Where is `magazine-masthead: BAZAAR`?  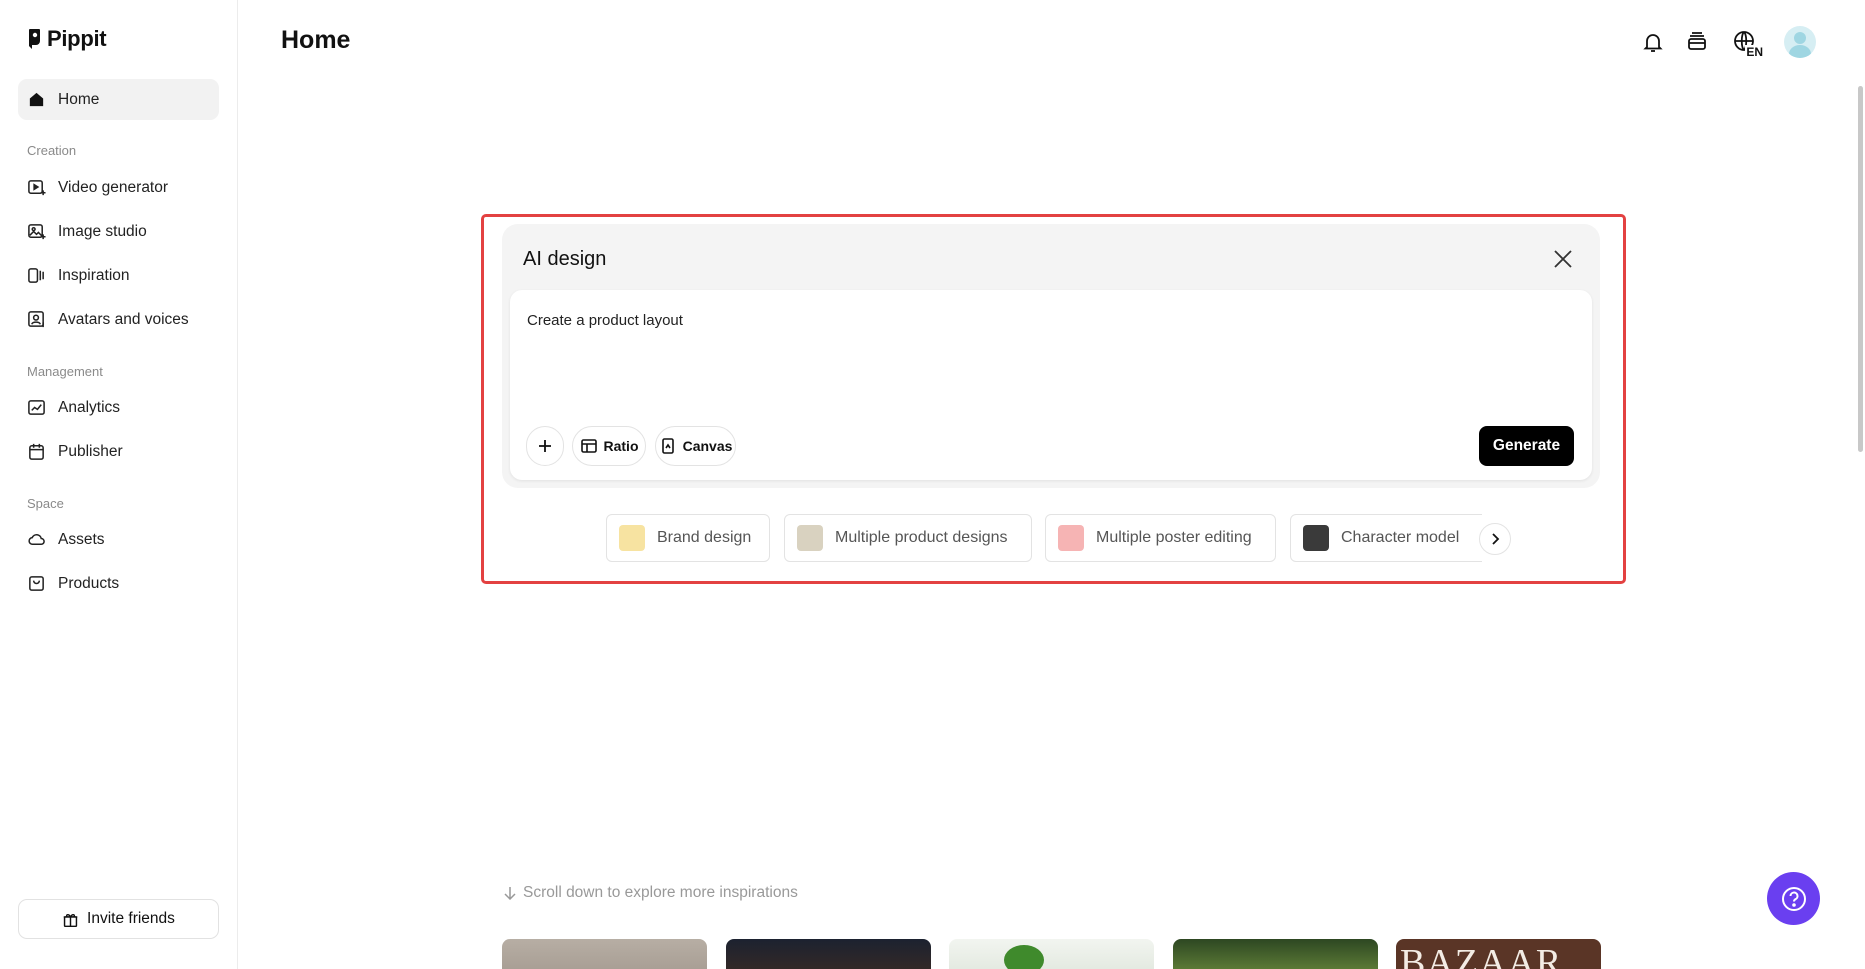 magazine-masthead: BAZAAR is located at coordinates (1481, 955).